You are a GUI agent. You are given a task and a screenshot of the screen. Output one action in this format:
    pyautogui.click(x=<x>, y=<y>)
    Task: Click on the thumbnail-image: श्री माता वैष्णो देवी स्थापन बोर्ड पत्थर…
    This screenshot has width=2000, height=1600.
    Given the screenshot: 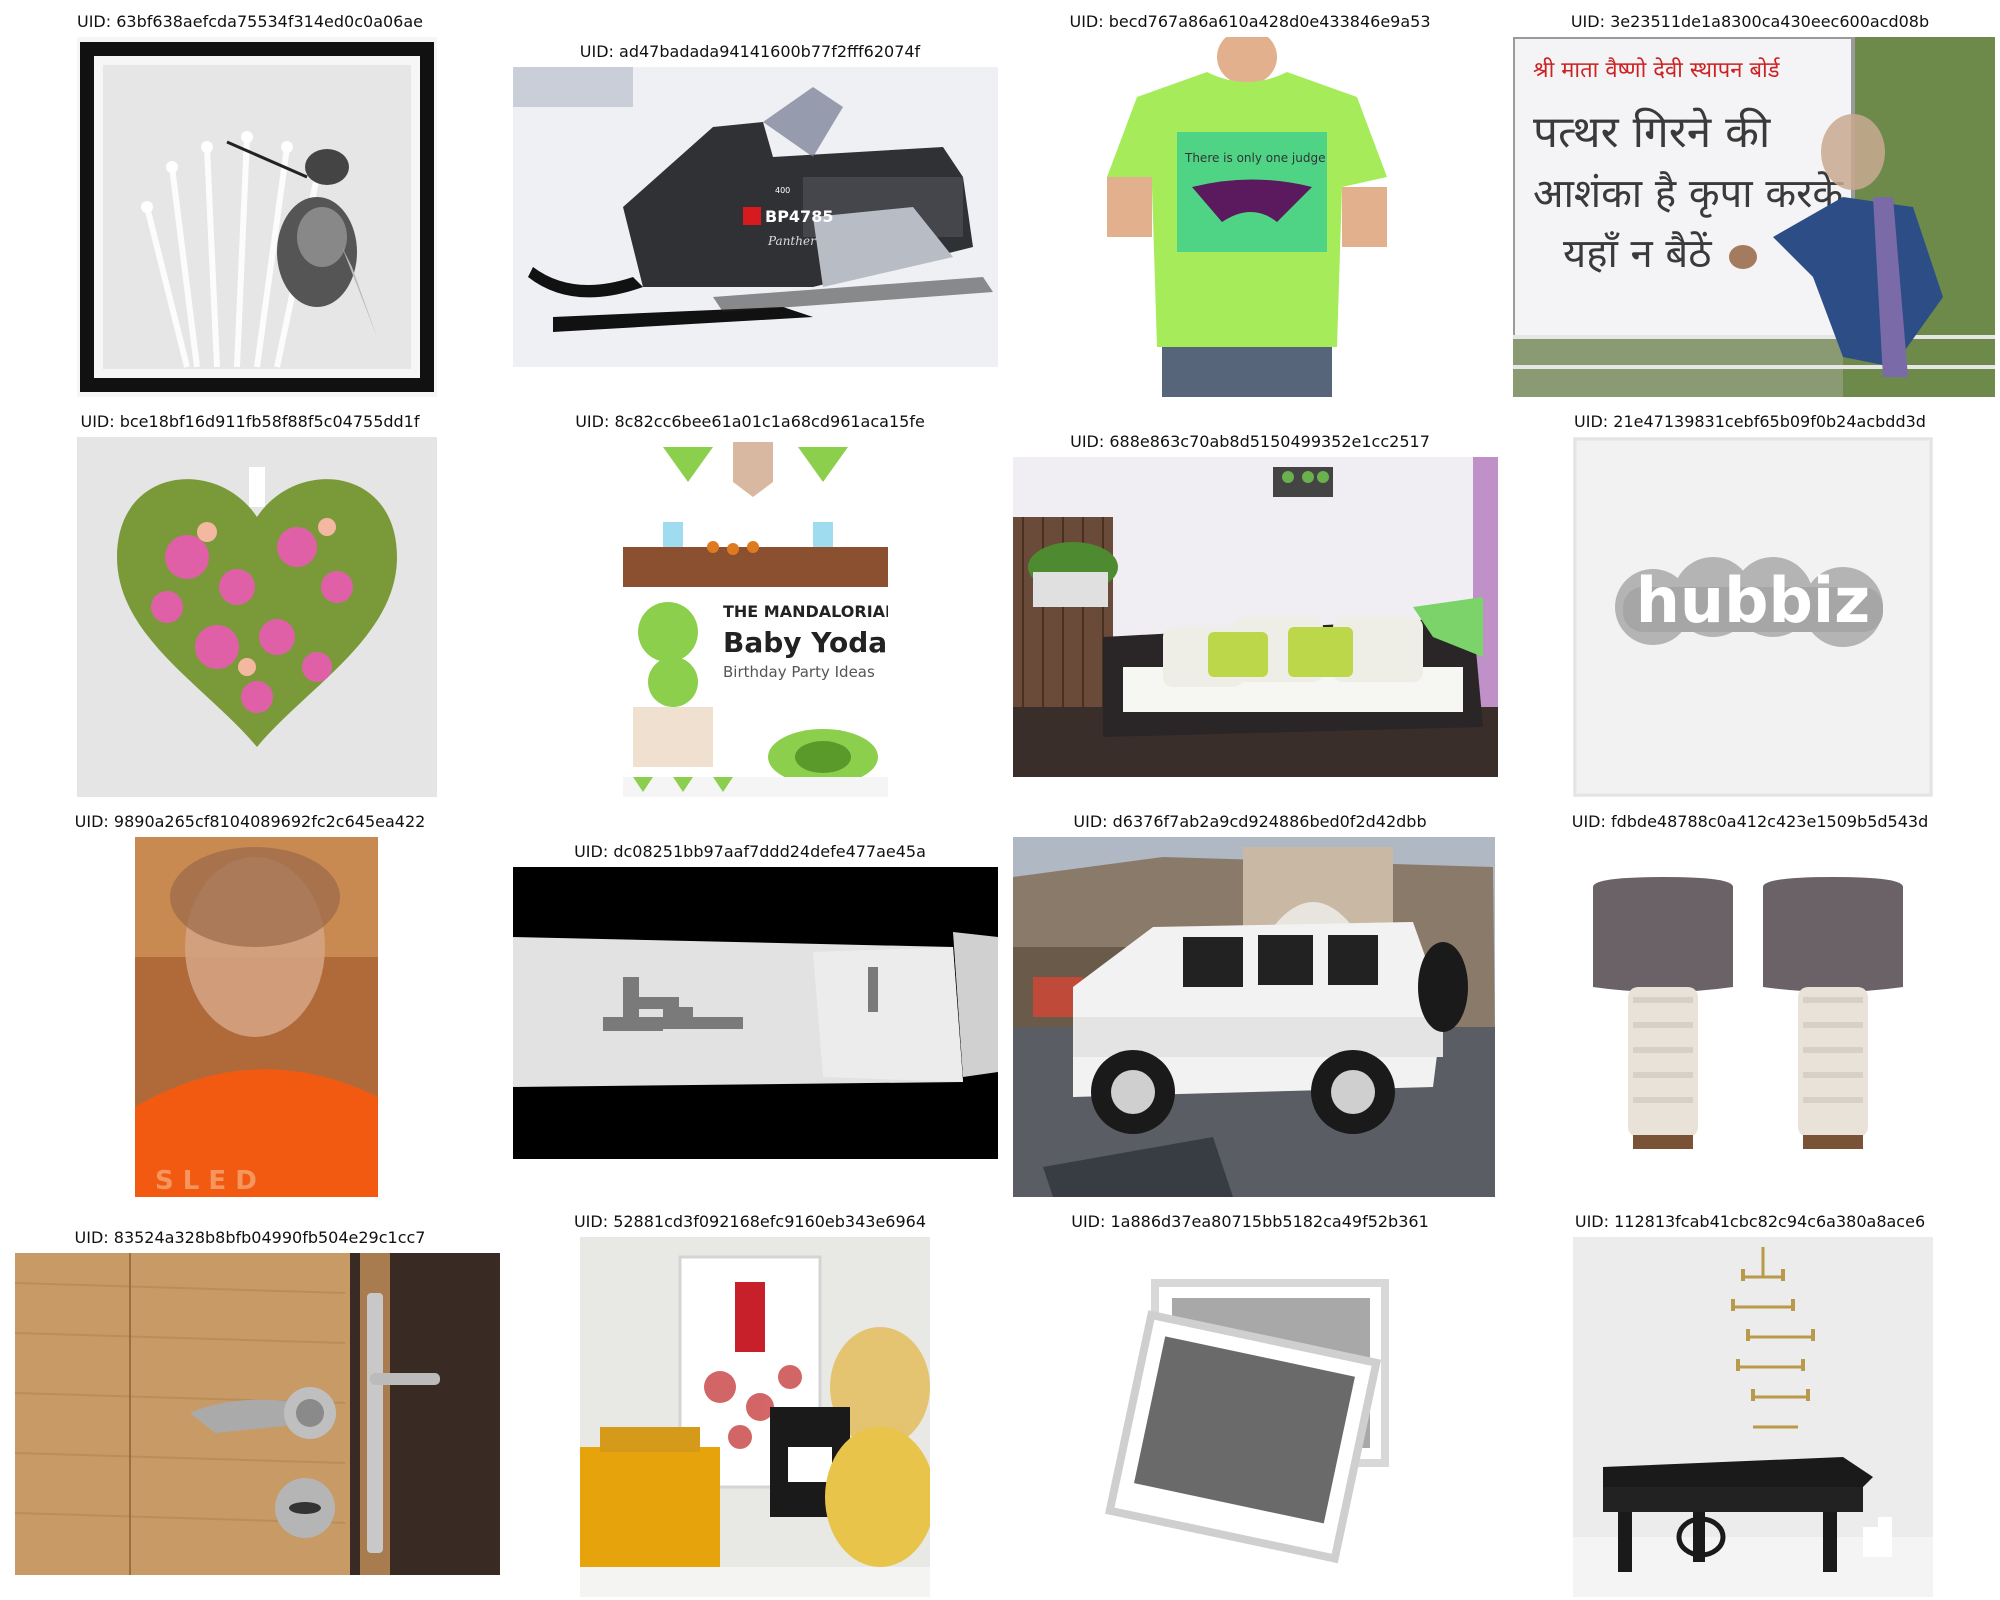 What is the action you would take?
    pyautogui.click(x=1754, y=217)
    